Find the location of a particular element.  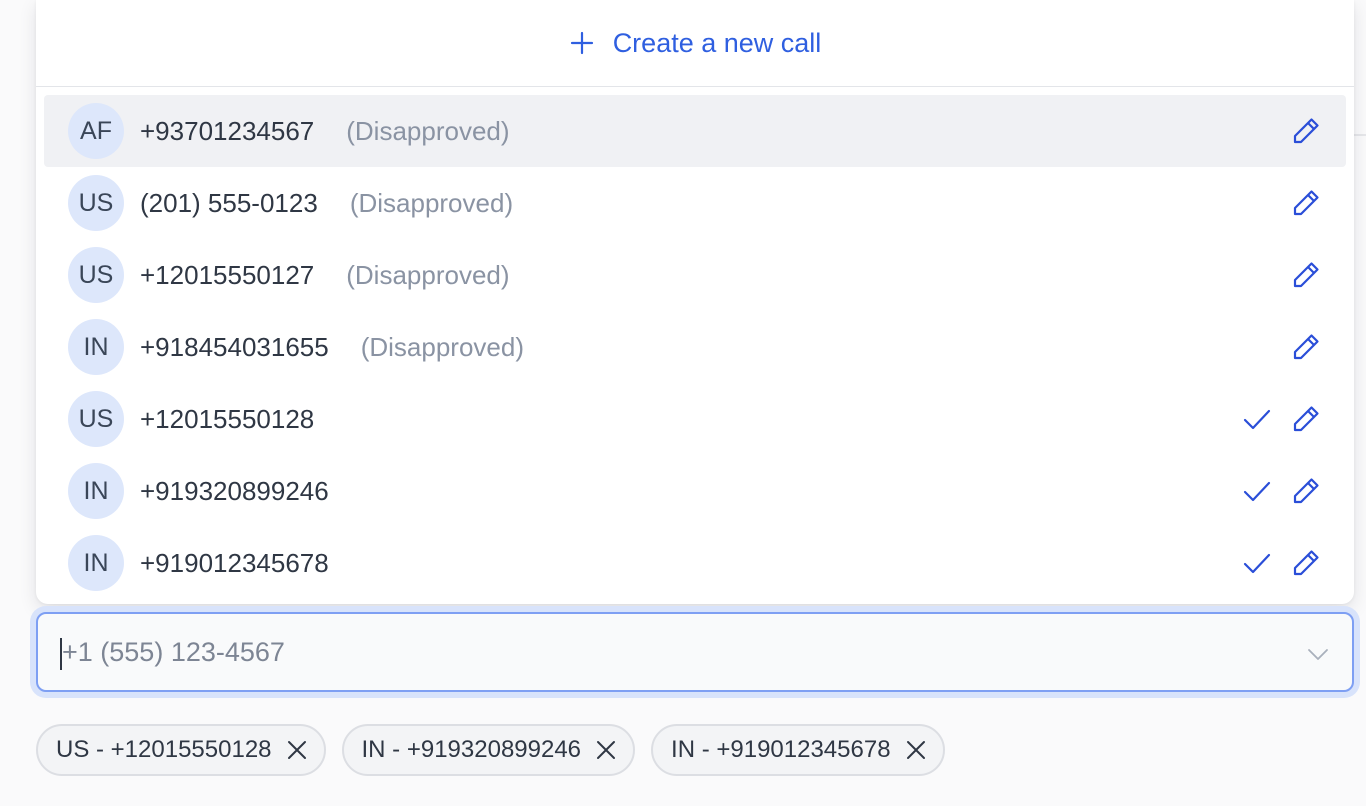

selected-chip: US - +12015550128 is located at coordinates (181, 750).